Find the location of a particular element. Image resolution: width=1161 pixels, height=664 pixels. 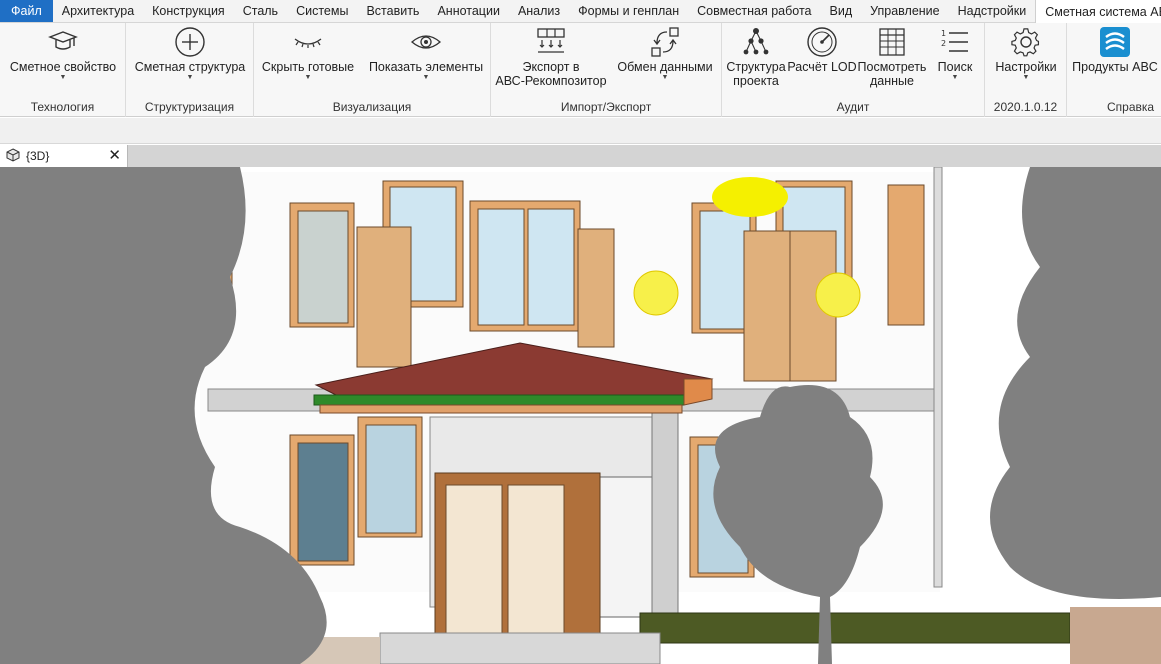

svg-text: 2 is located at coordinates (943, 43).